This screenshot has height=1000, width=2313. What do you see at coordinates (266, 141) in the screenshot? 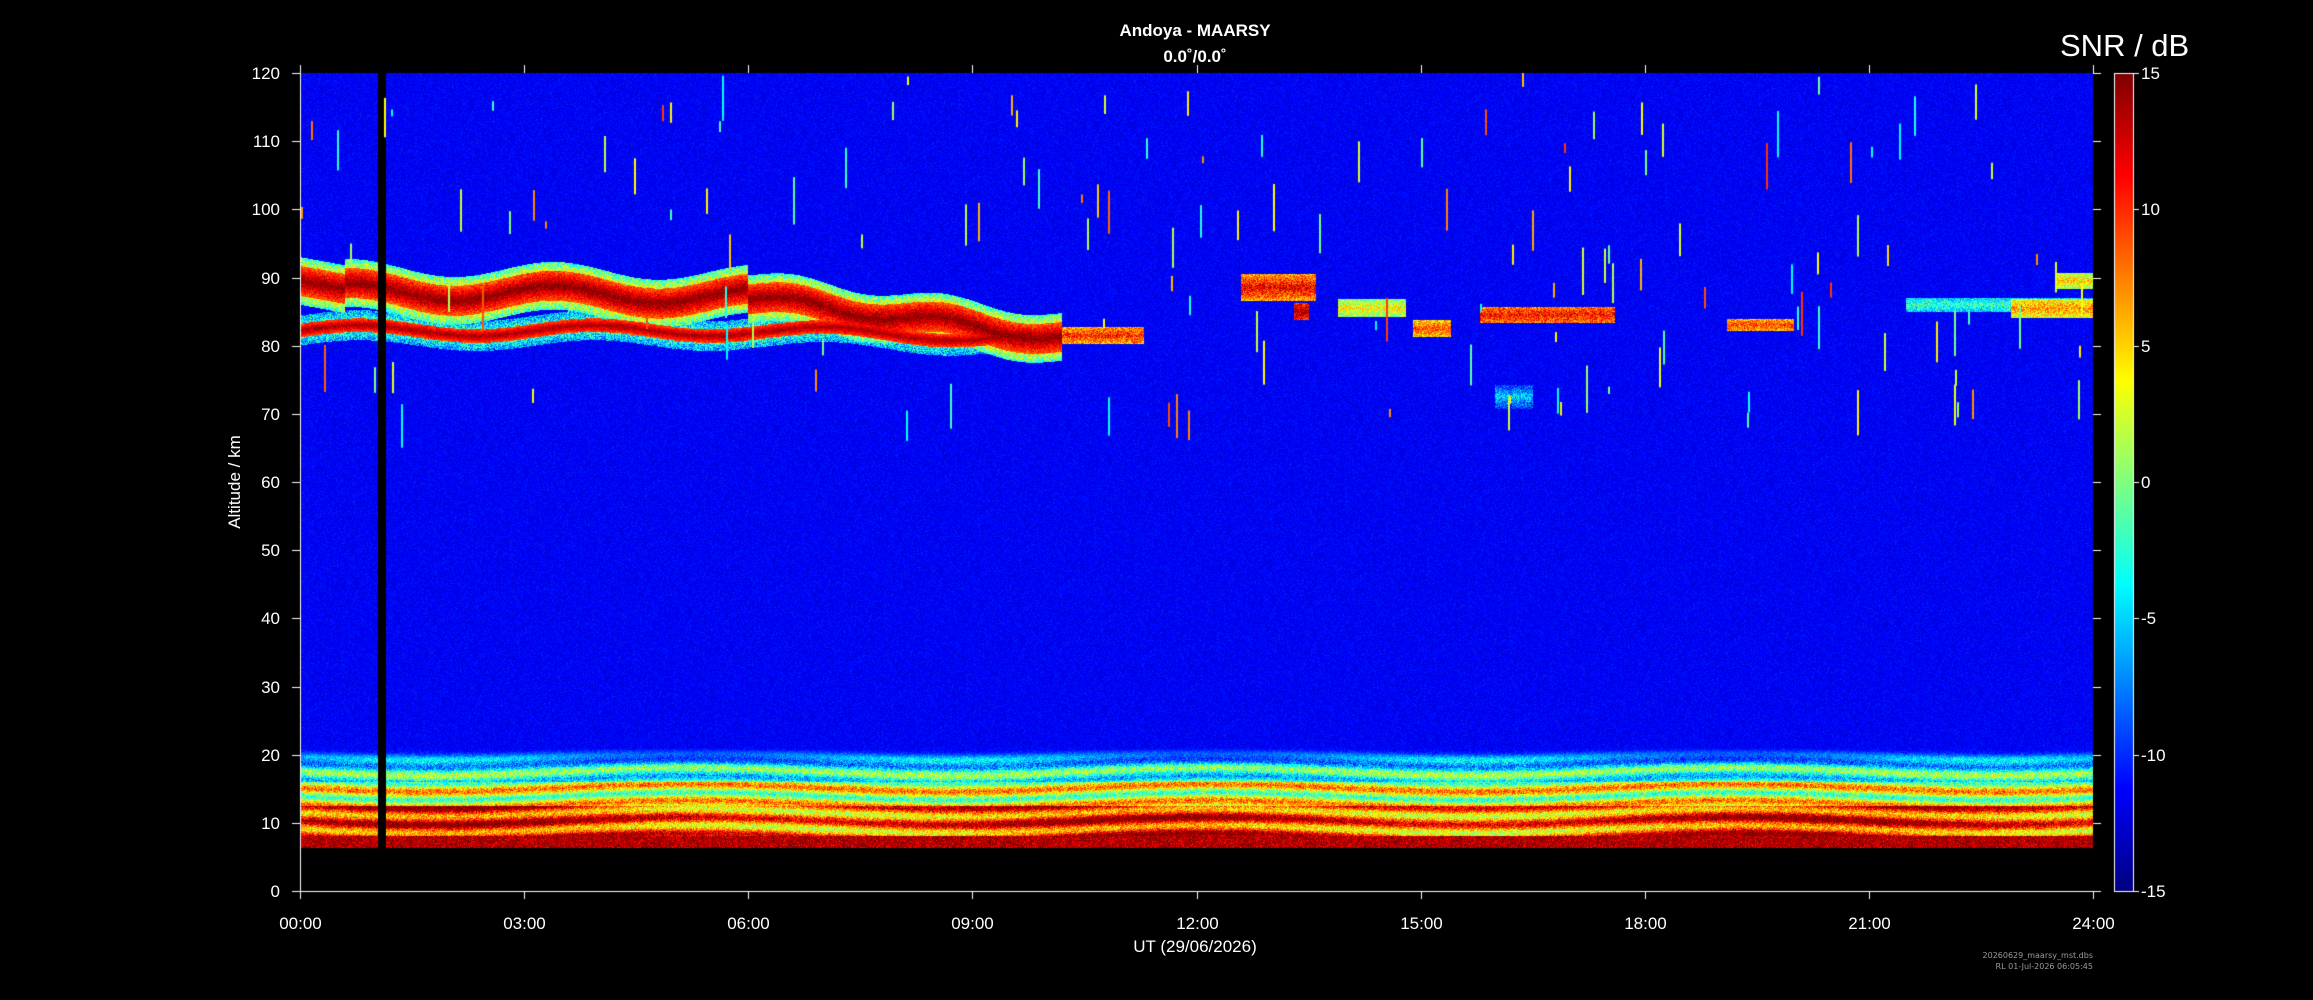
I see `y-tick-label: 110` at bounding box center [266, 141].